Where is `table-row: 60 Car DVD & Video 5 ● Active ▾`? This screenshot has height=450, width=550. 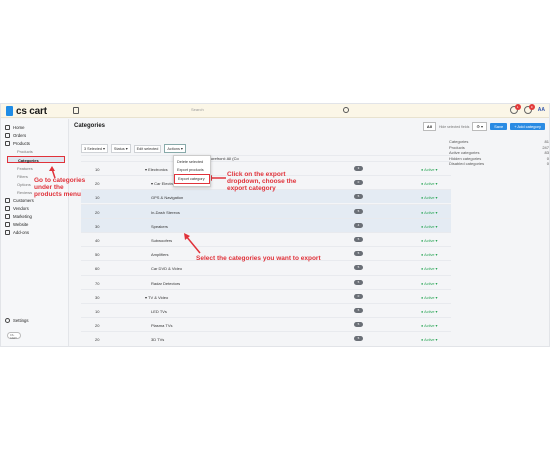 table-row: 60 Car DVD & Video 5 ● Active ▾ is located at coordinates (266, 267).